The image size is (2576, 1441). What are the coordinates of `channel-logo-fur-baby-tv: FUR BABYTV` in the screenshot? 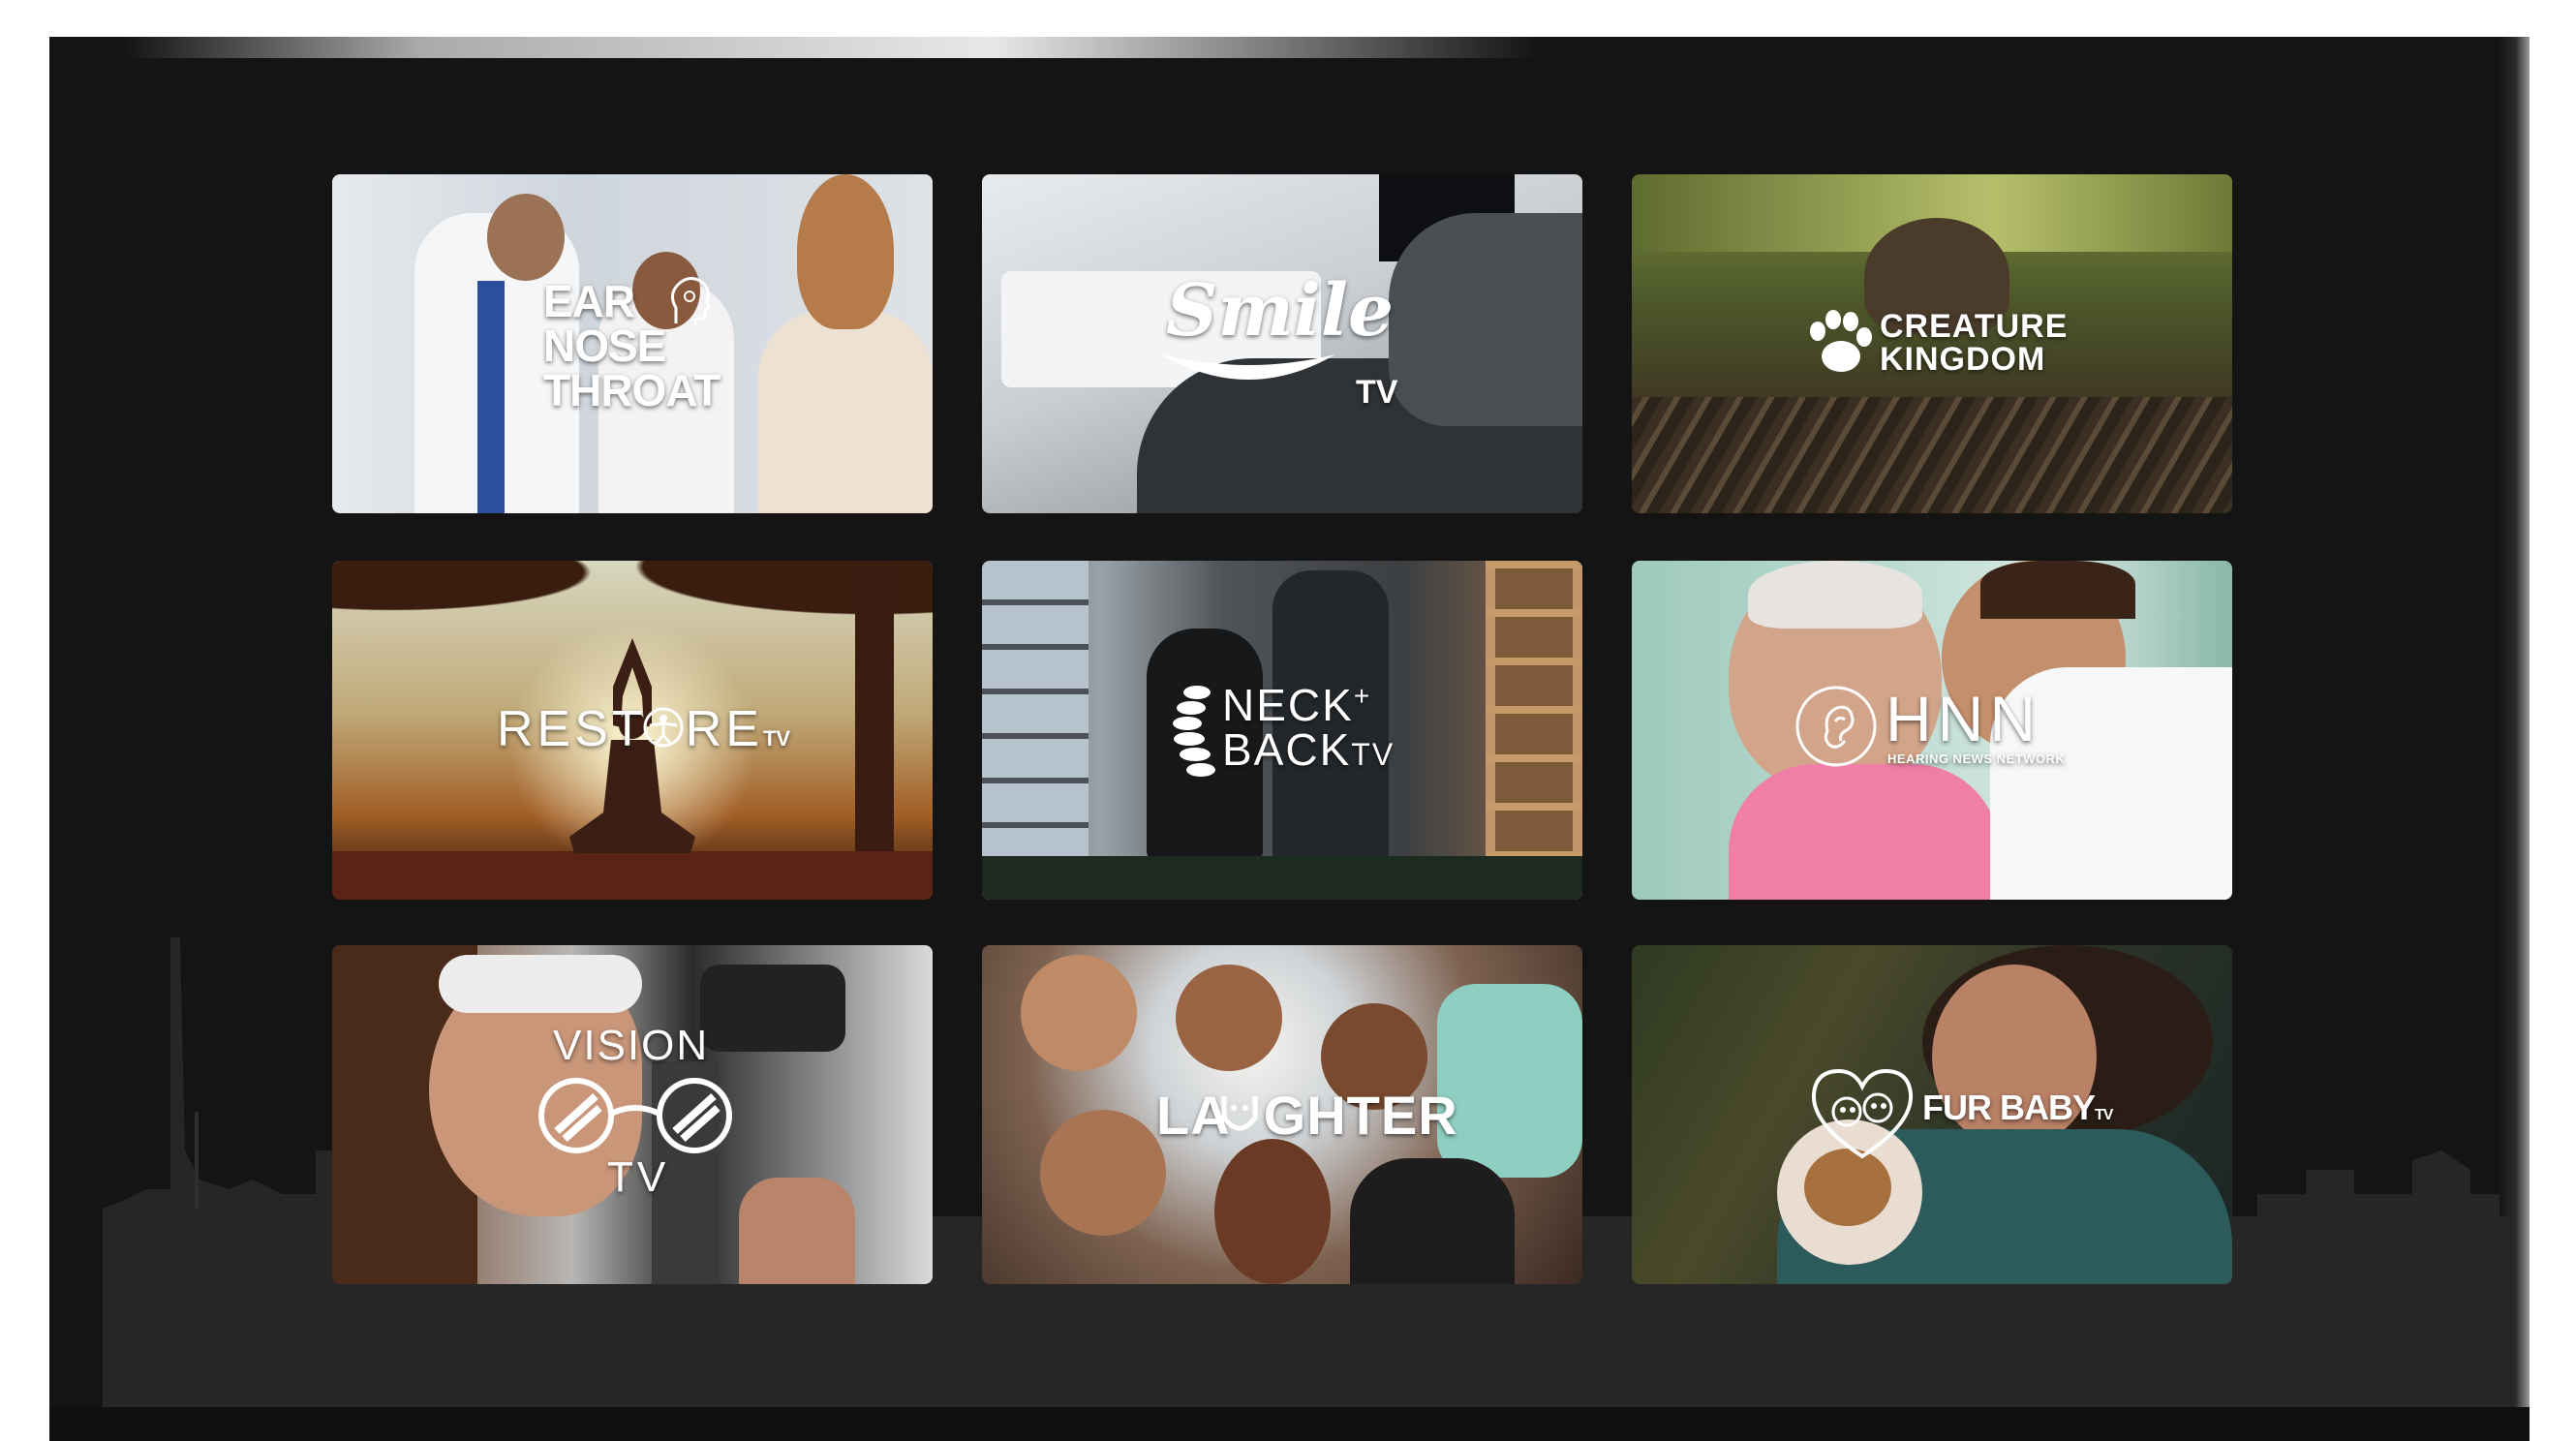 It's located at (2017, 1108).